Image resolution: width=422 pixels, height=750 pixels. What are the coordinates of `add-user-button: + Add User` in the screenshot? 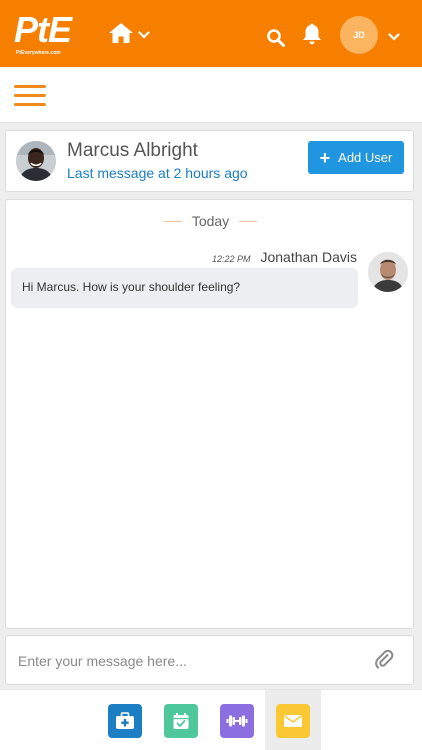 It's located at (356, 157).